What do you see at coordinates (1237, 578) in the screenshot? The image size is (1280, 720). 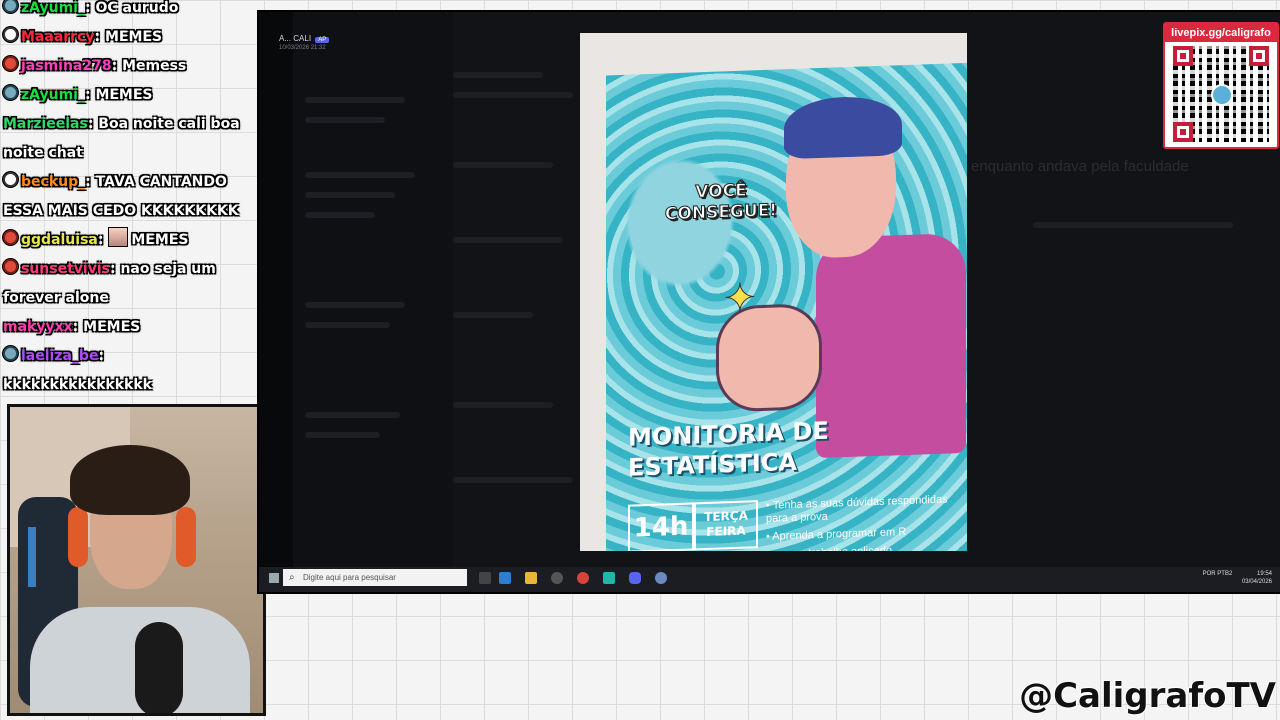 I see `system-tray: POR PTB2 19:54 03/04/2026` at bounding box center [1237, 578].